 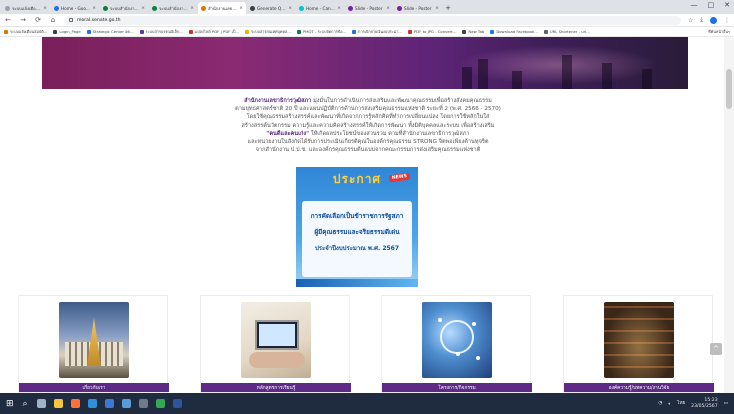 I want to click on store-icon, so click(x=126, y=403).